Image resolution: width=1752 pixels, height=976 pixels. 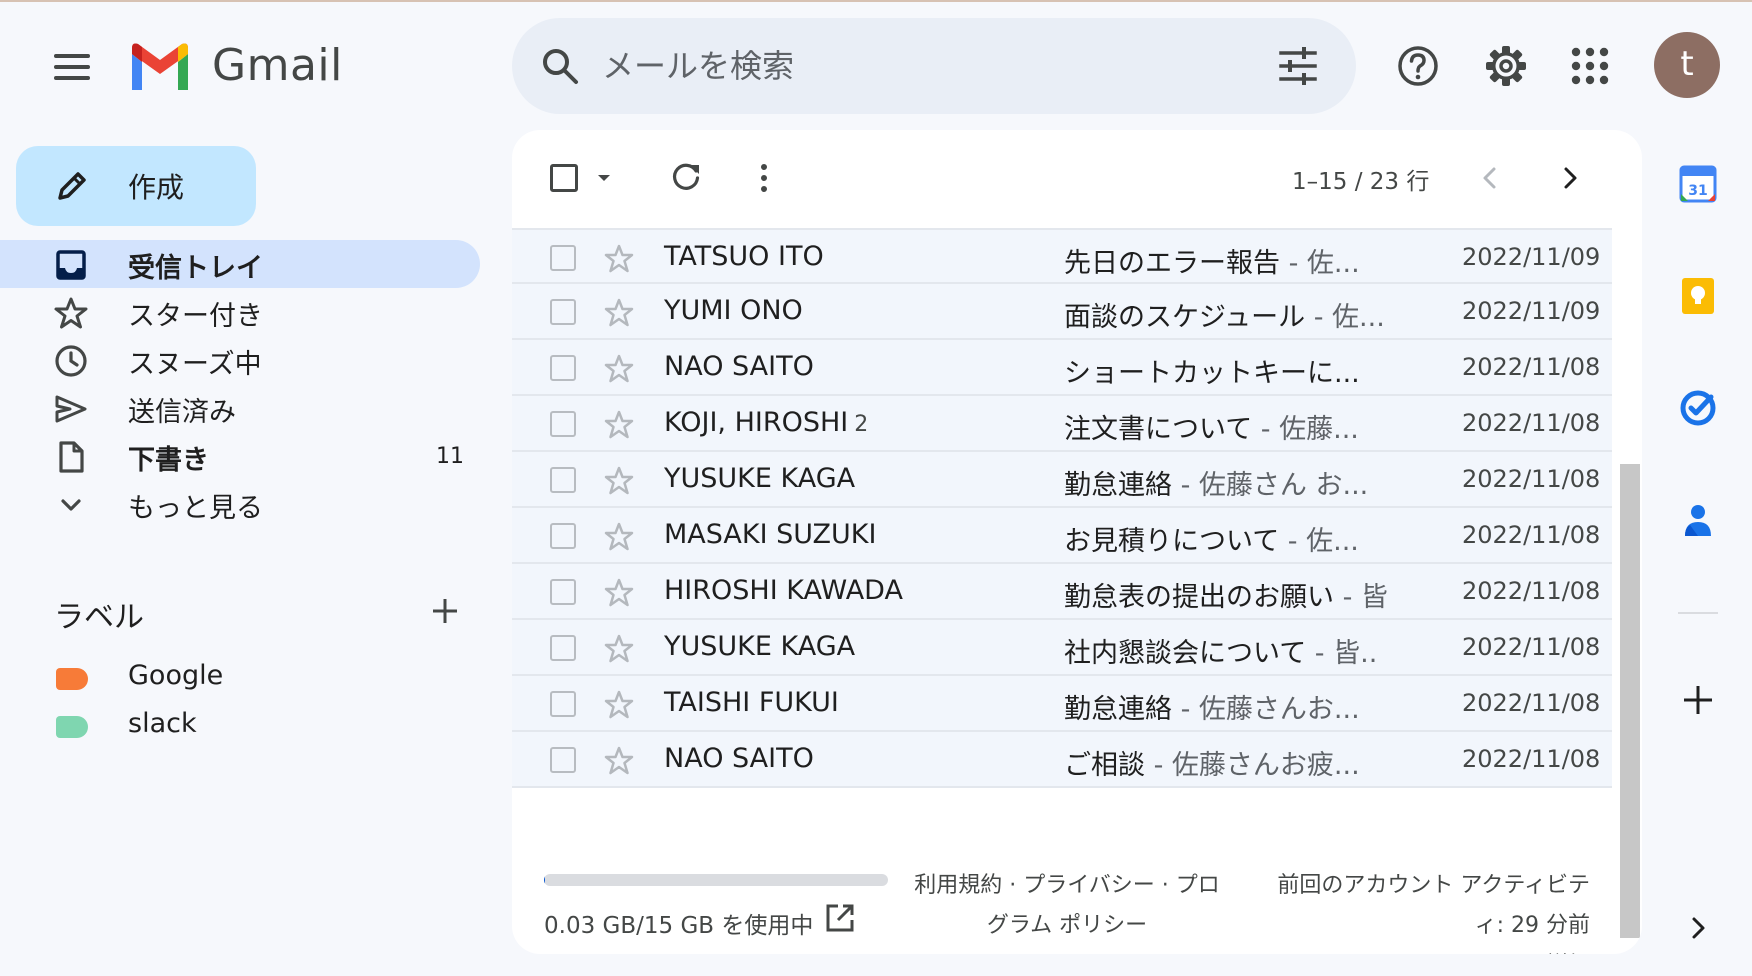 I want to click on sender-name: KOJI, HIROSHI, so click(x=756, y=422).